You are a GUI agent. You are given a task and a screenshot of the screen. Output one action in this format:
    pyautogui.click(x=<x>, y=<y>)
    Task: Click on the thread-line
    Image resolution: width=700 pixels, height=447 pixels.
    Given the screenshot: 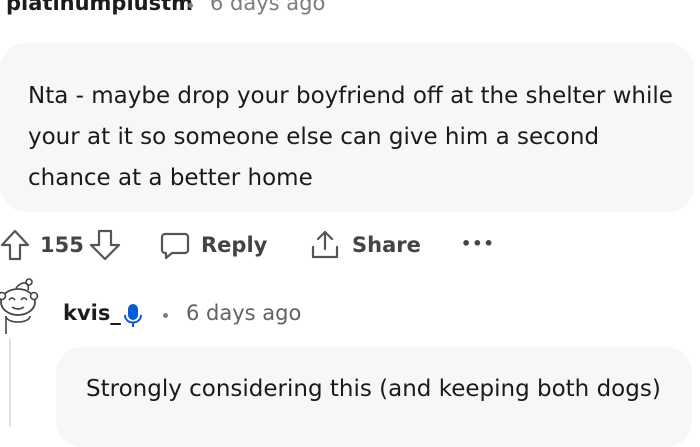 What is the action you would take?
    pyautogui.click(x=10, y=382)
    